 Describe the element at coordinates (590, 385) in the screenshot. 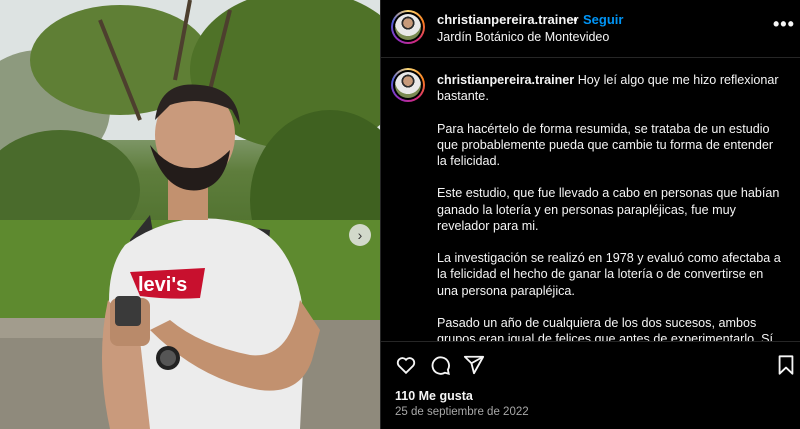

I see `actions-bar: 110 Me gusta 25 de septiembre de 2022` at that location.